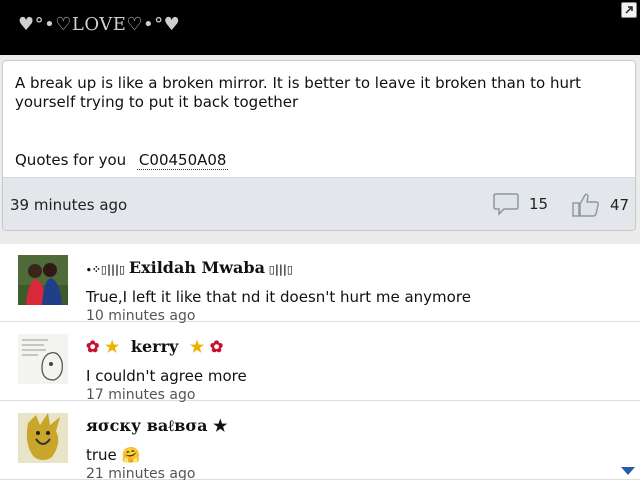 The image size is (640, 480). What do you see at coordinates (131, 455) in the screenshot?
I see `hug-emoji-icon: 🤗` at bounding box center [131, 455].